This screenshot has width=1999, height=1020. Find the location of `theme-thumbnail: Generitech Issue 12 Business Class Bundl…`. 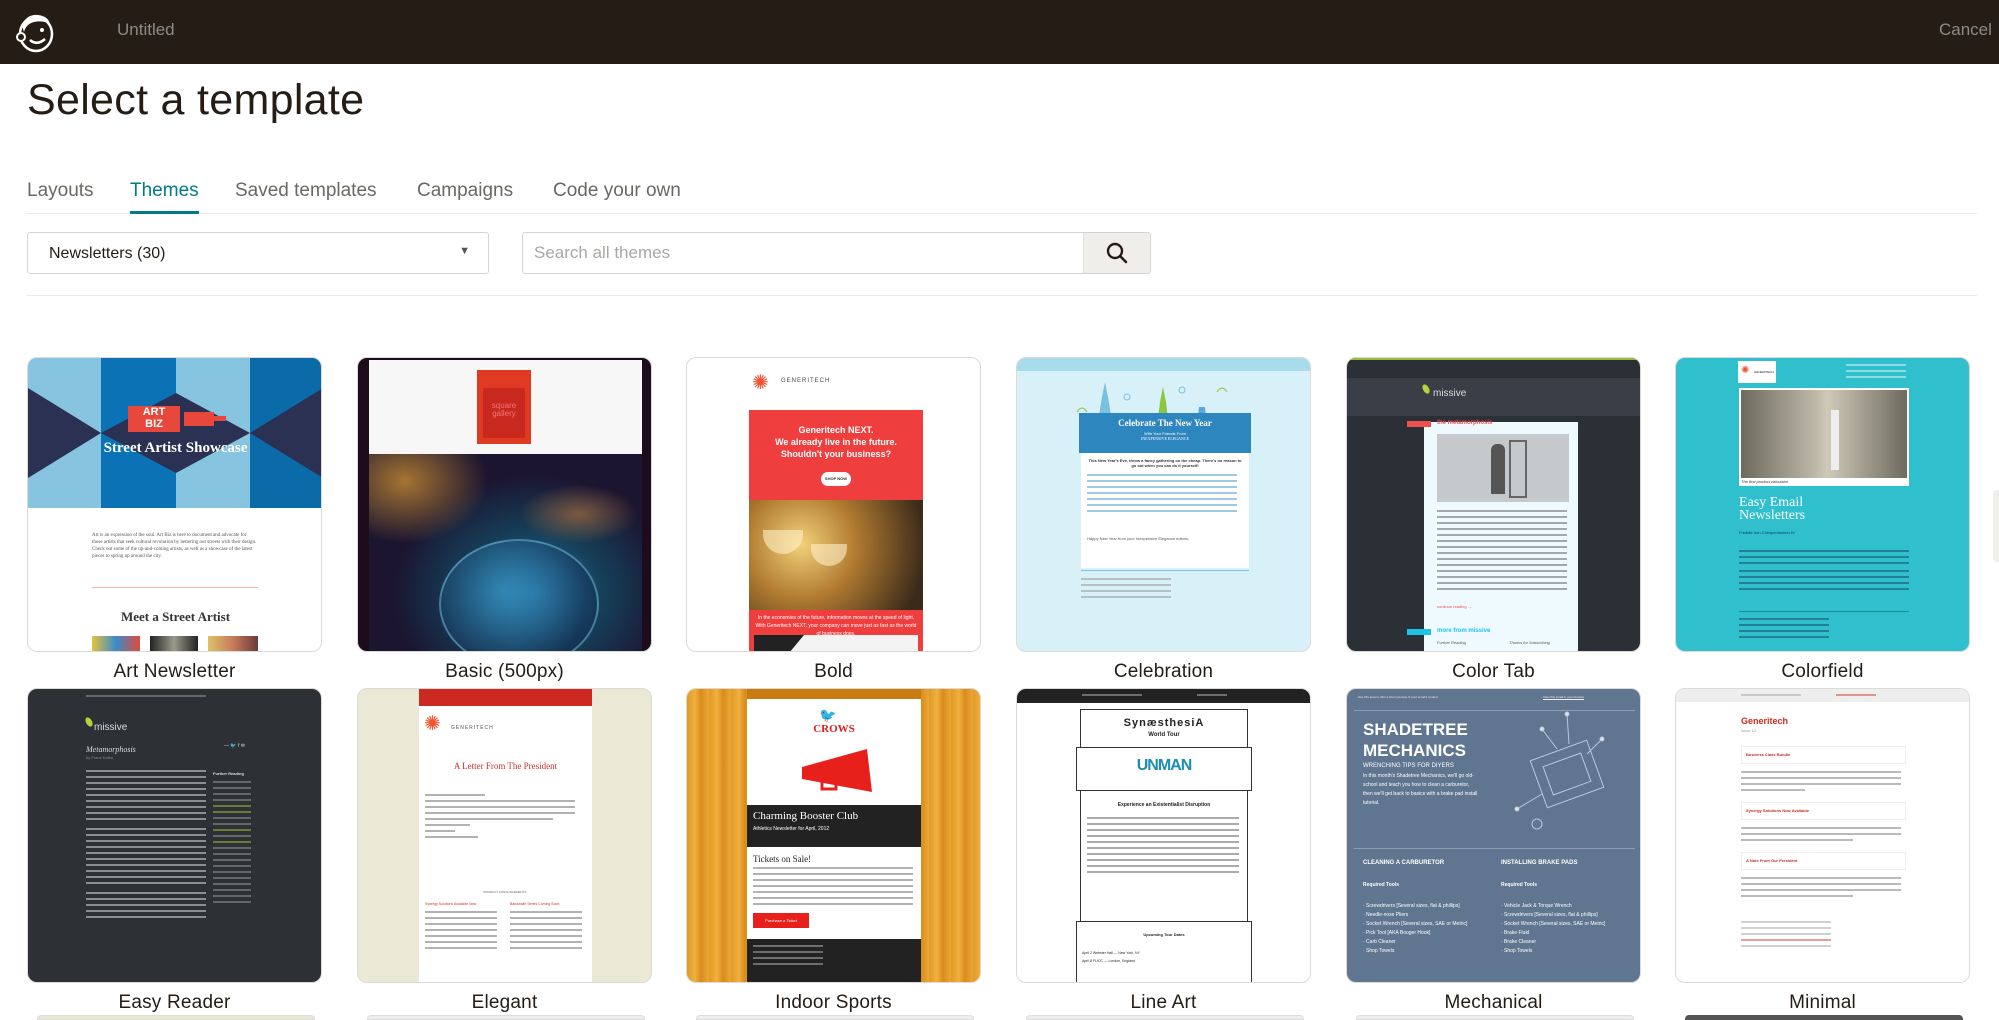

theme-thumbnail: Generitech Issue 12 Business Class Bundl… is located at coordinates (1822, 835).